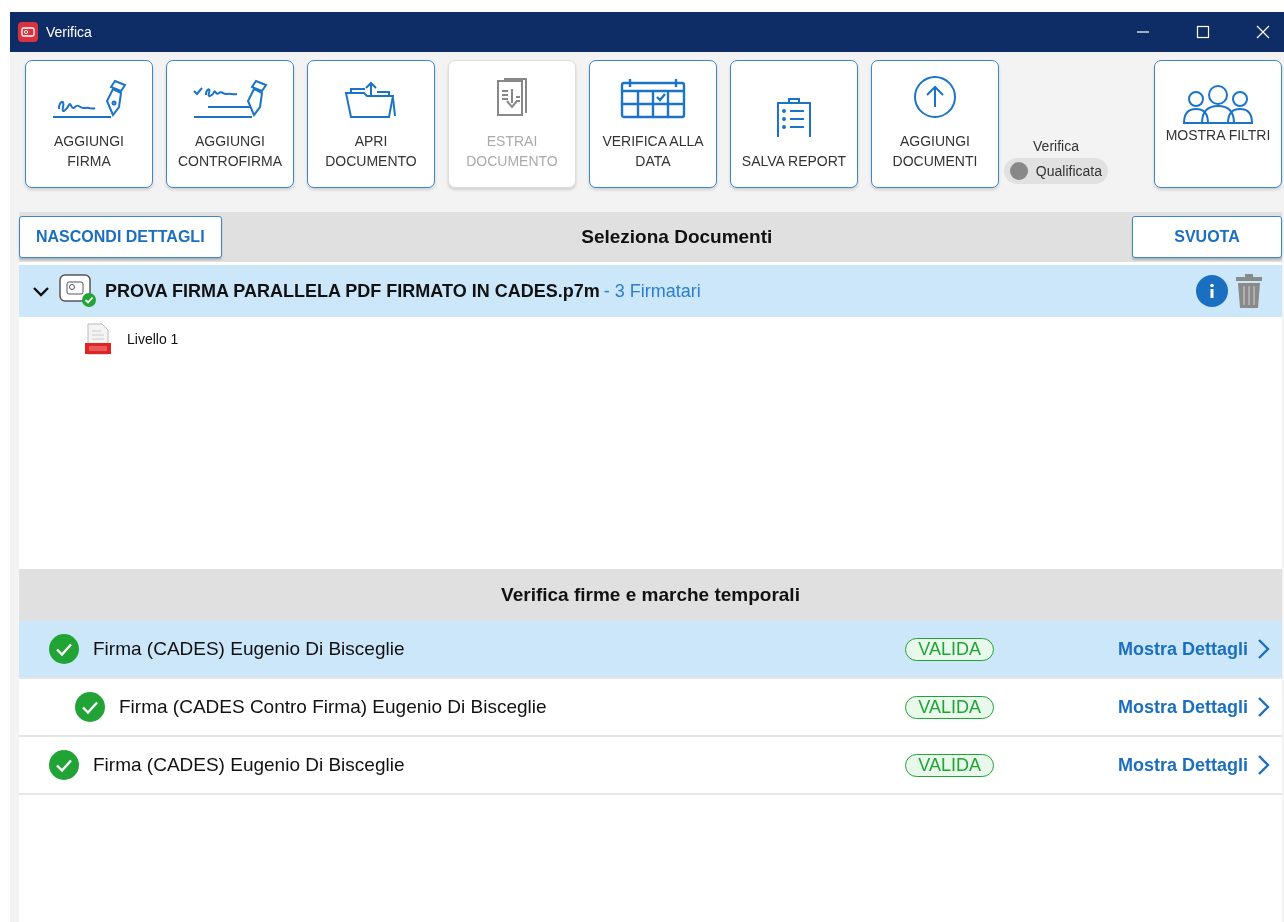 Image resolution: width=1284 pixels, height=922 pixels. I want to click on users-icon, so click(1218, 104).